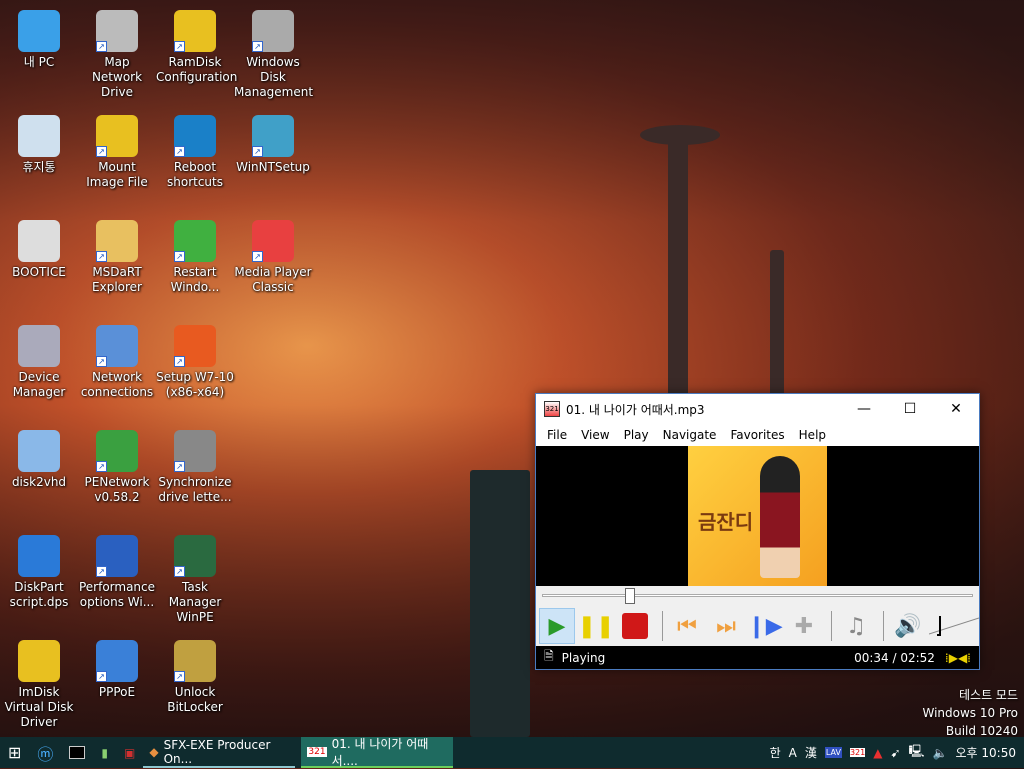 This screenshot has width=1024, height=769. I want to click on system-tray: 한 A 漢 LAV 321 ▲ ➹ 🖳 🔈 오후 10:50, so click(897, 752).